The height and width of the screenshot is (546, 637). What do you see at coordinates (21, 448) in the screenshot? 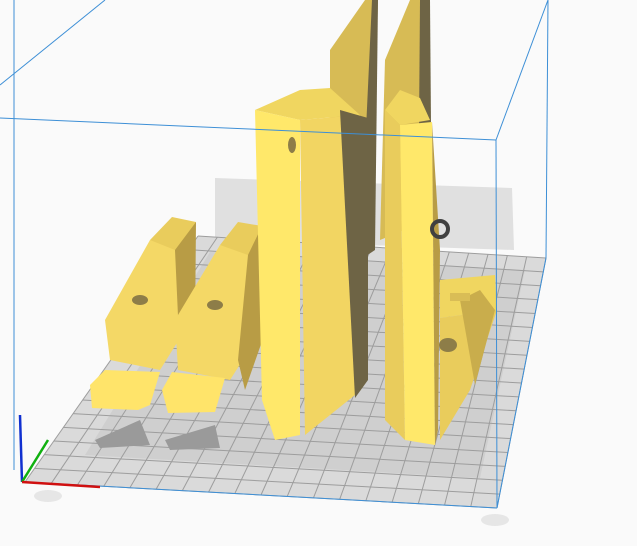
I see `axis-z` at bounding box center [21, 448].